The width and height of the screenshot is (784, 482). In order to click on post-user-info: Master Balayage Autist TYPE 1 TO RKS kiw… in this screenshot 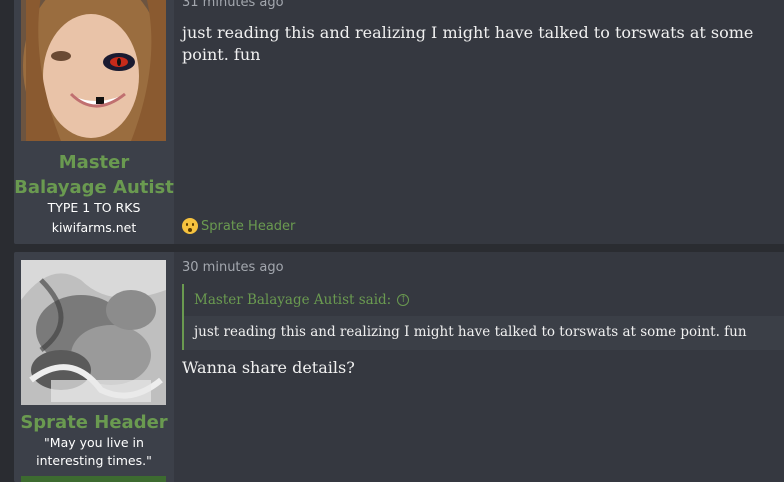, I will do `click(94, 122)`.